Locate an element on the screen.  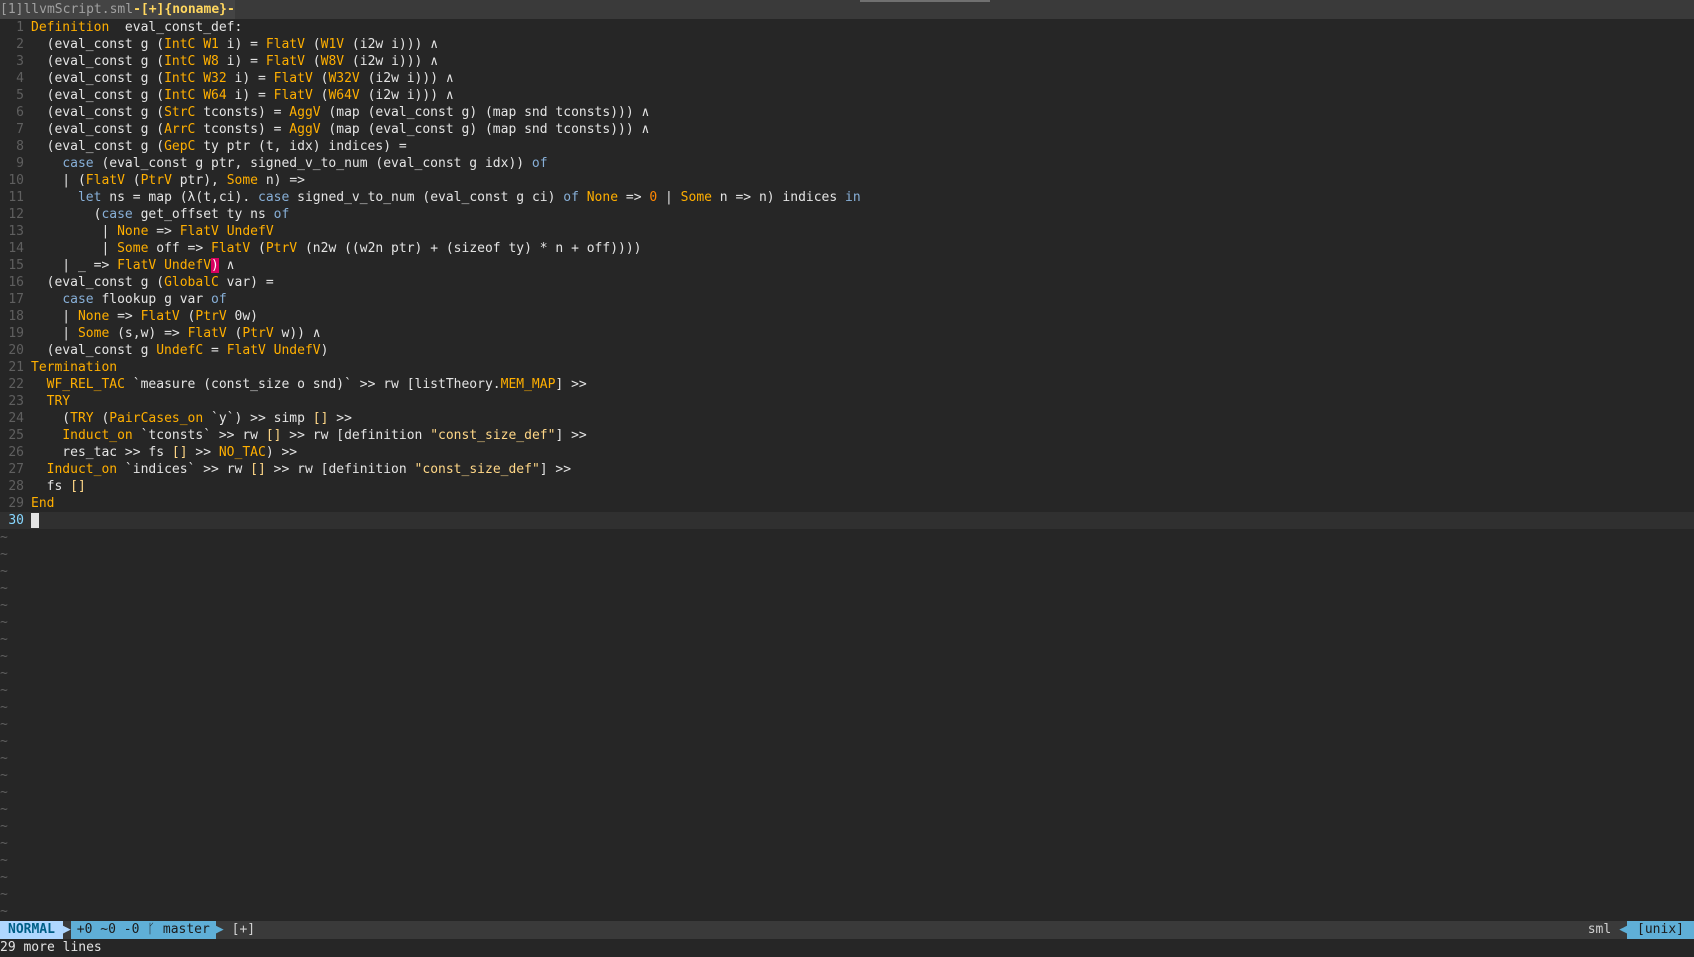
code-token: IntC W1 is located at coordinates (191, 44).